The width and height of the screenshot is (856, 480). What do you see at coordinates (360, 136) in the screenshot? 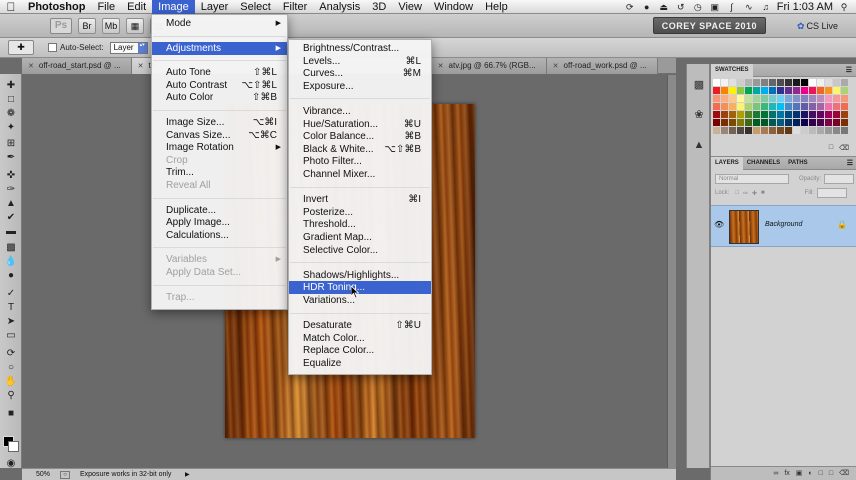
I see `menu-item-color-balance: Color Balance... ⌘B` at bounding box center [360, 136].